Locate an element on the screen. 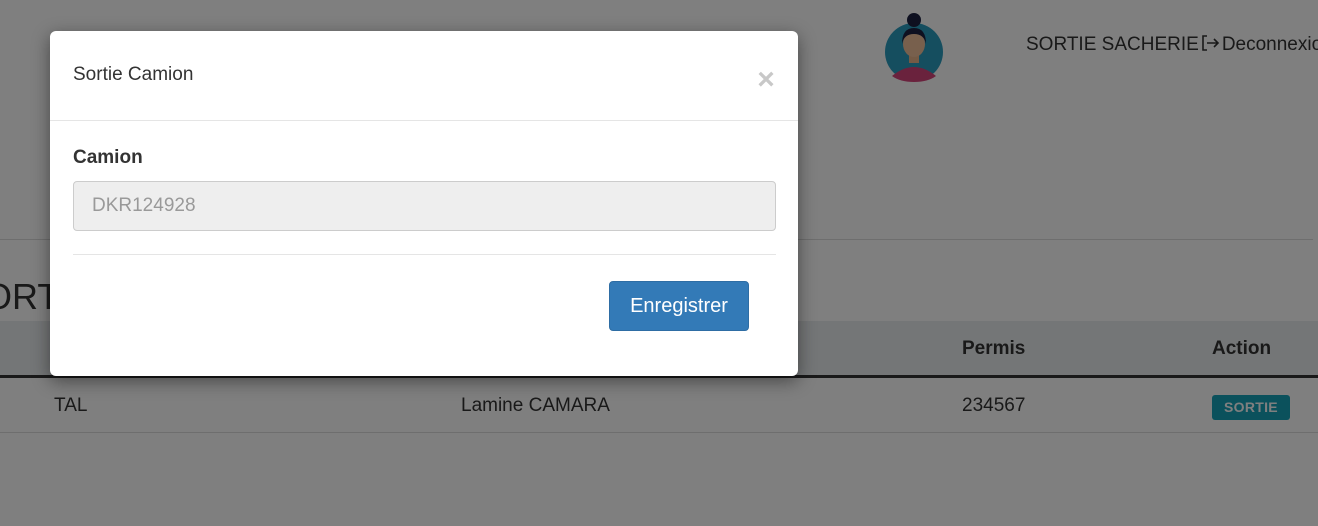 This screenshot has height=526, width=1318. close-icon: × is located at coordinates (766, 80).